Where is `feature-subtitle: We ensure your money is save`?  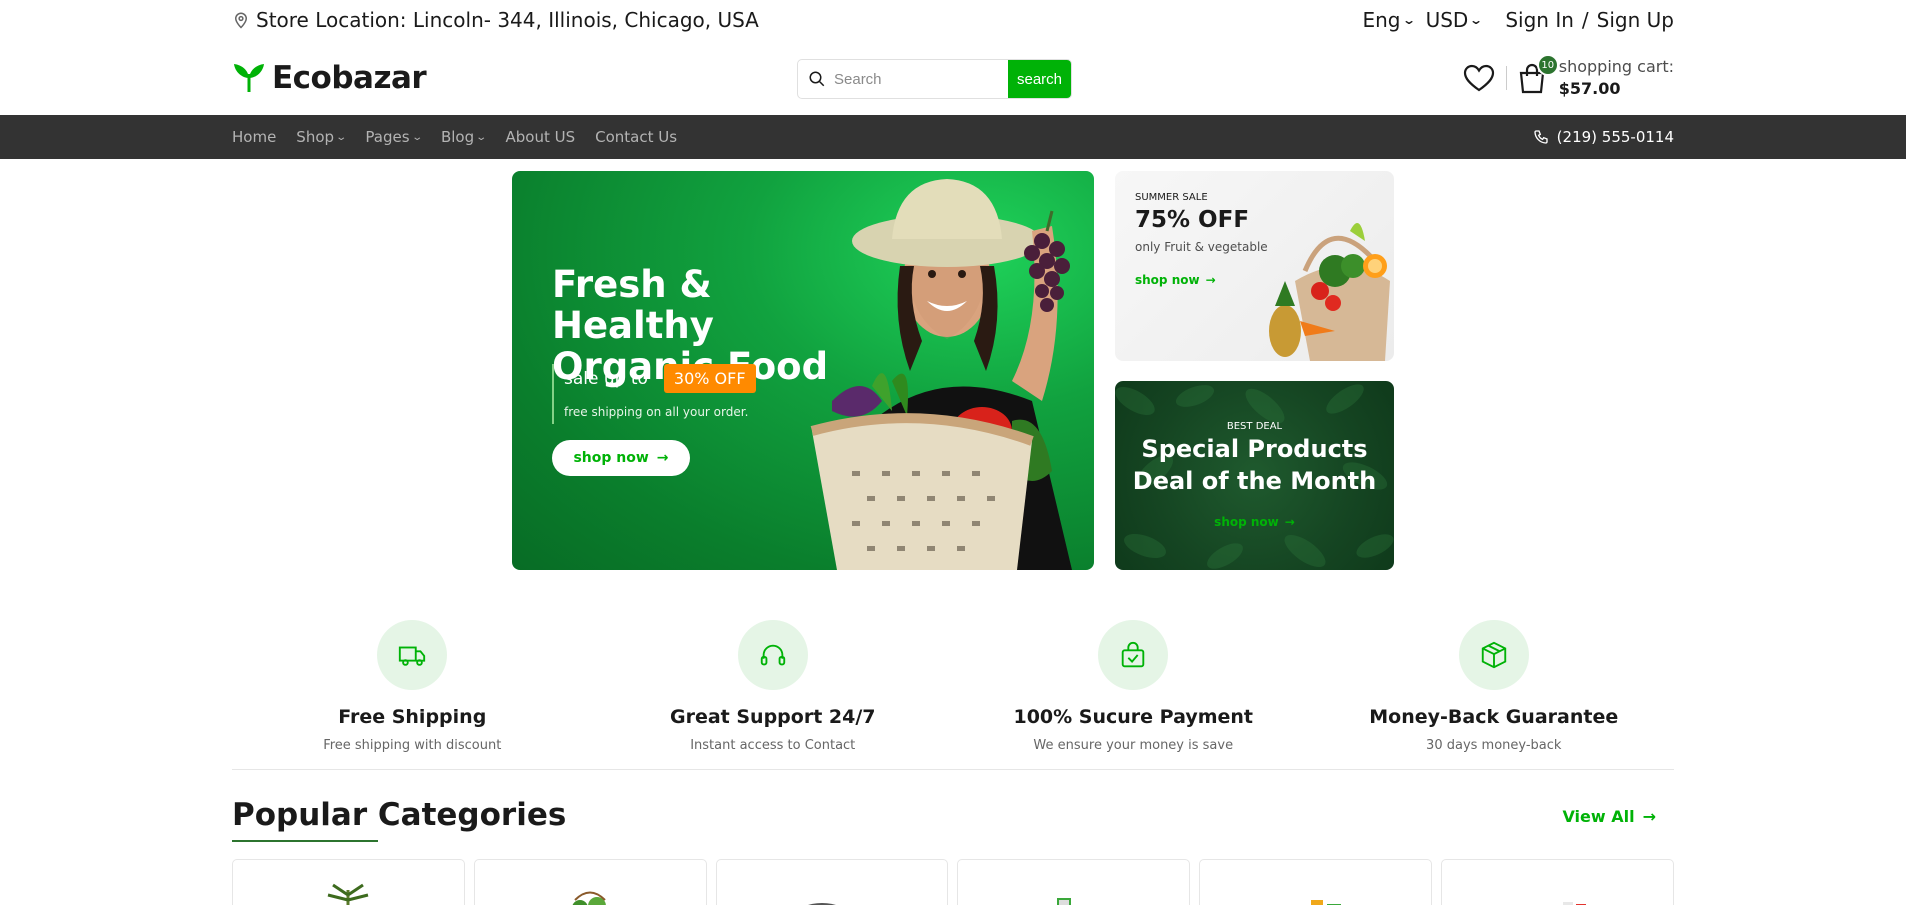
feature-subtitle: We ensure your money is save is located at coordinates (1133, 745).